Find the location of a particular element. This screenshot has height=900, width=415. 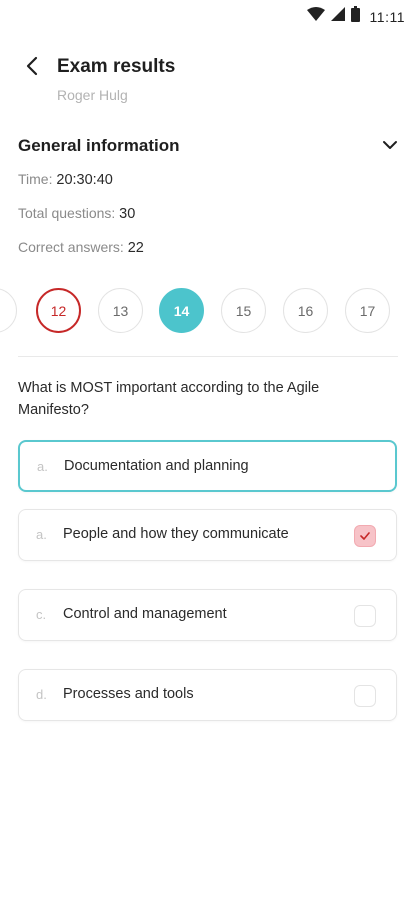

answer-text: Control and management is located at coordinates (145, 614).